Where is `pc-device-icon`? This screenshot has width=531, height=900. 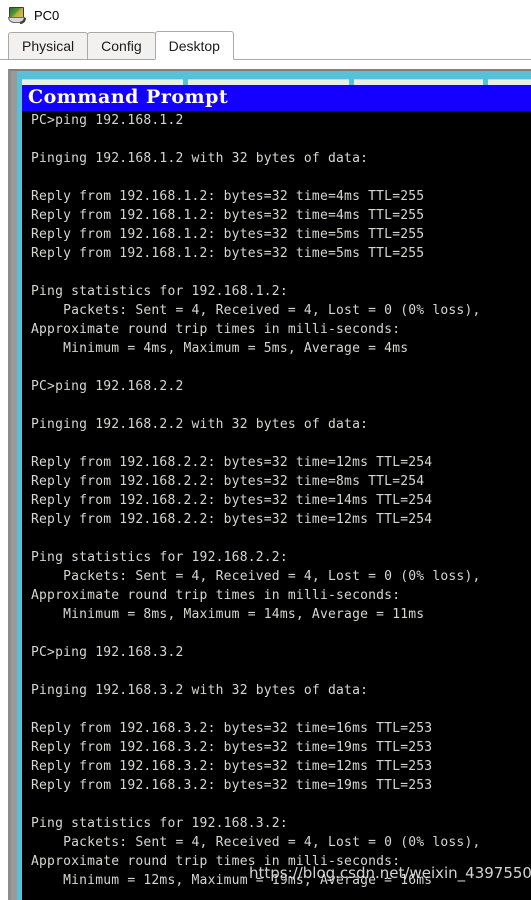 pc-device-icon is located at coordinates (17, 15).